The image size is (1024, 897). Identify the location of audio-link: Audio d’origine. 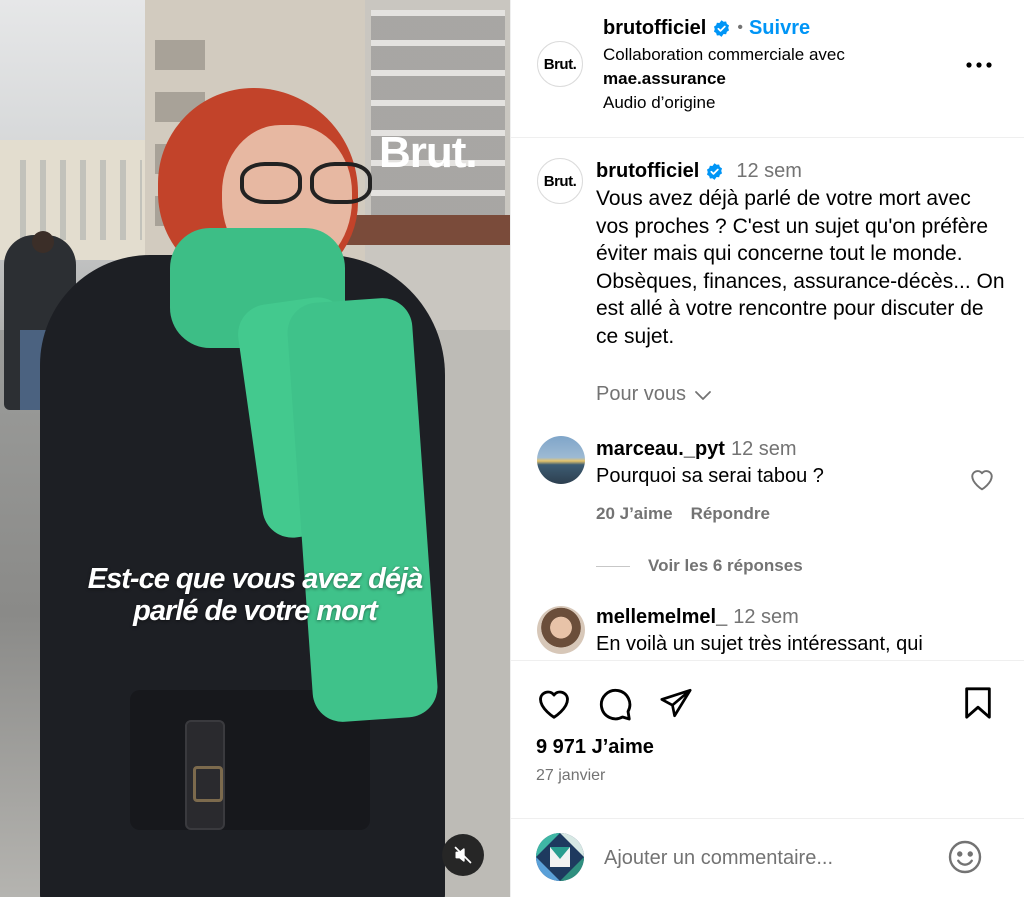
(783, 103).